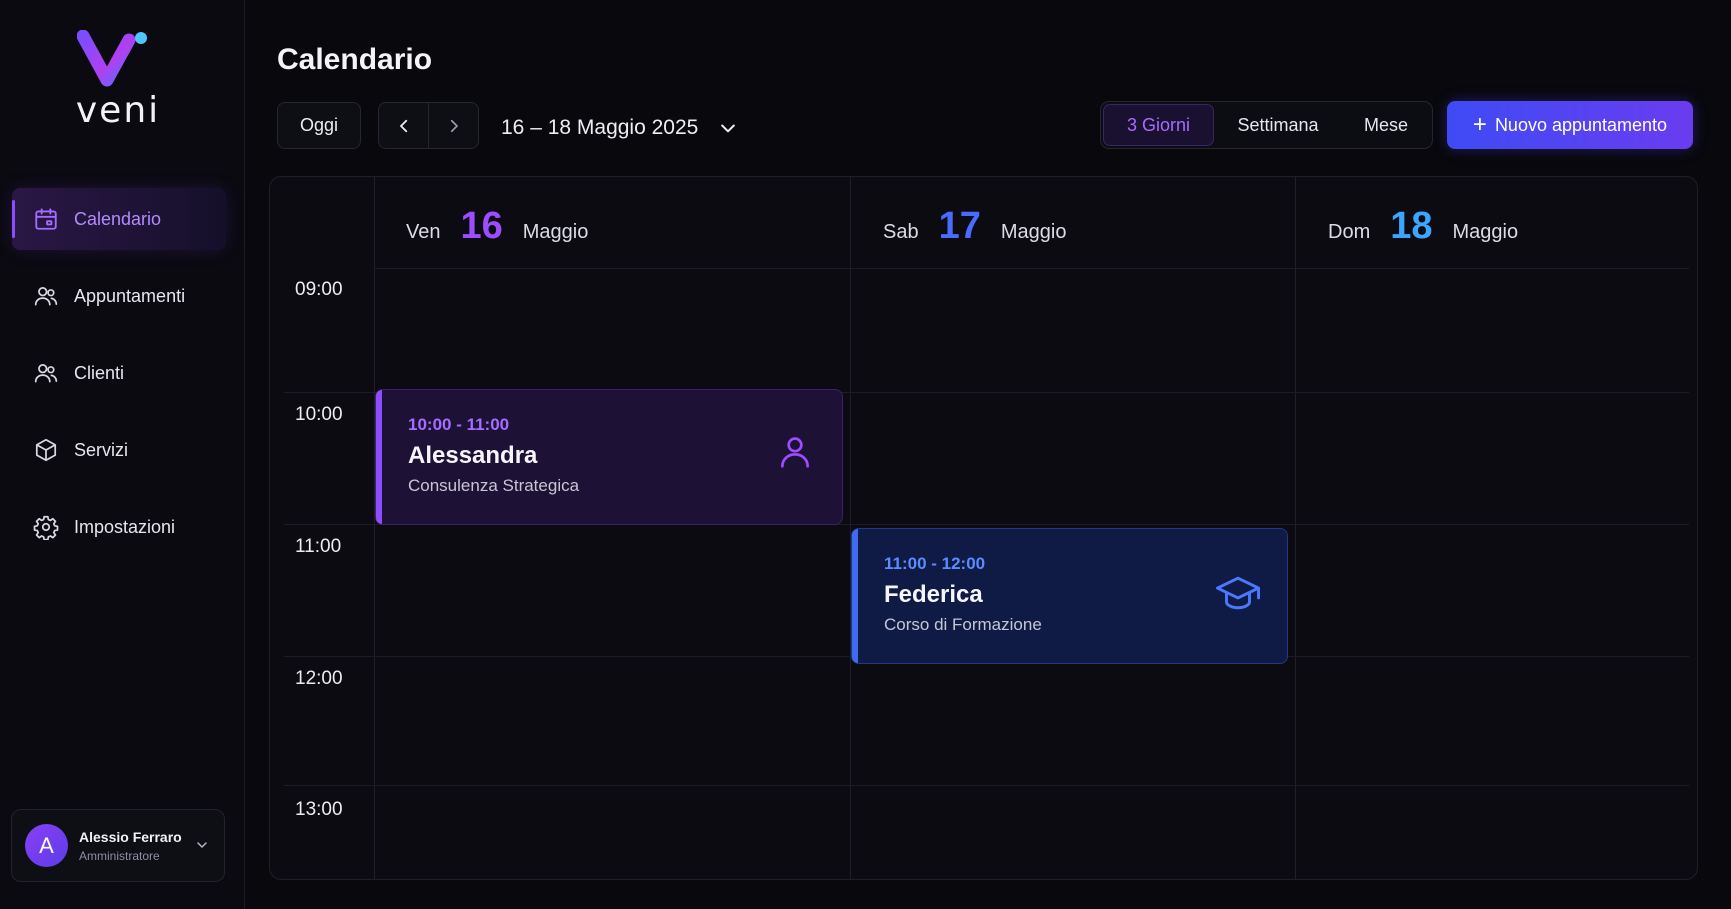 This screenshot has height=909, width=1731. Describe the element at coordinates (46, 450) in the screenshot. I see `box-icon` at that location.